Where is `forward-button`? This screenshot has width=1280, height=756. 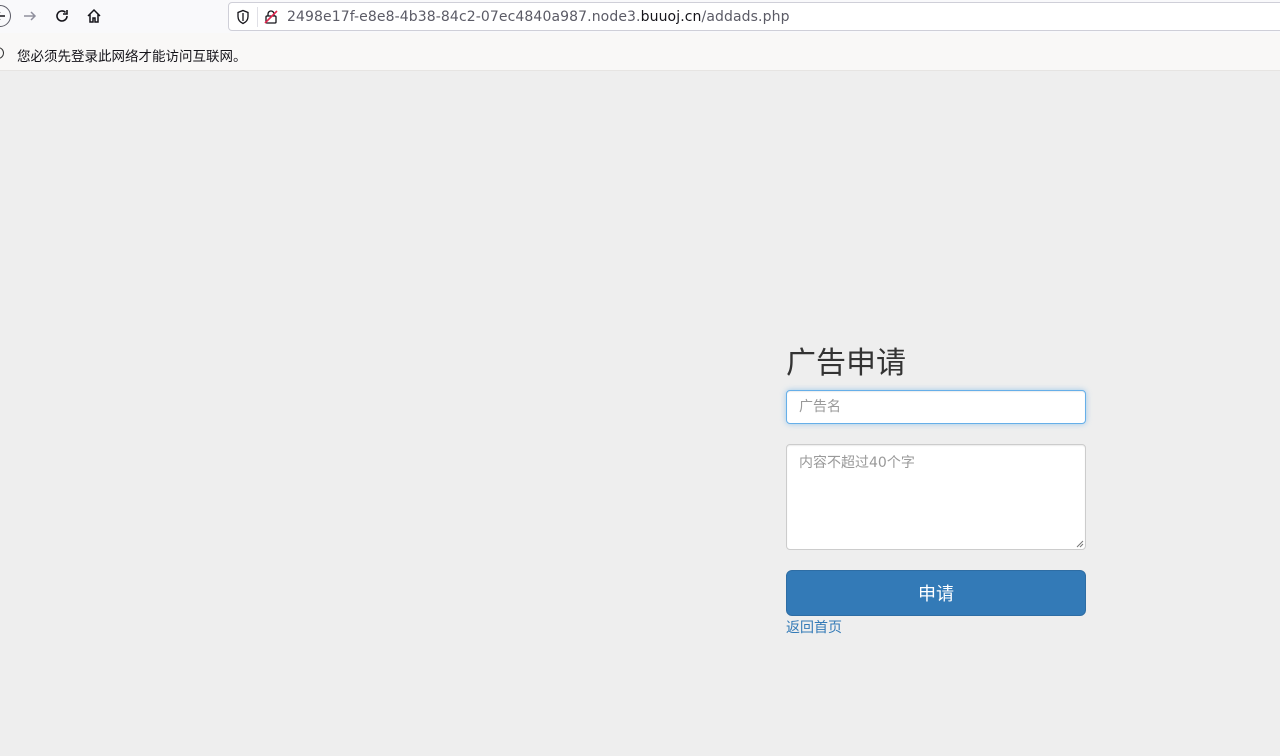 forward-button is located at coordinates (30, 16).